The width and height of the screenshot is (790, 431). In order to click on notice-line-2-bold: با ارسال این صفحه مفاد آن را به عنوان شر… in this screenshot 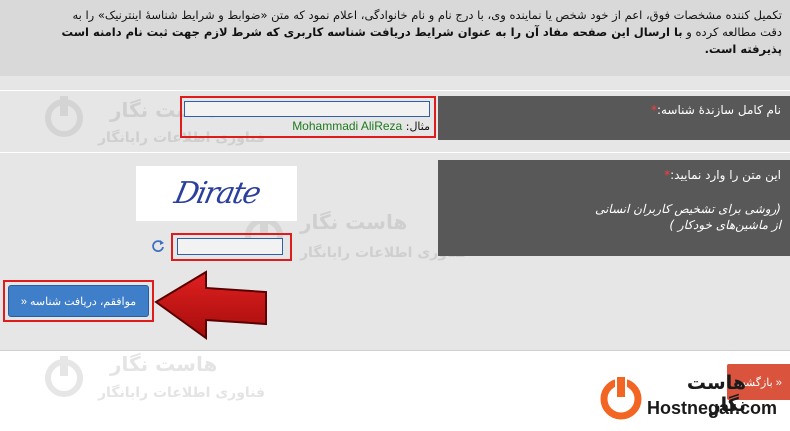, I will do `click(372, 32)`.